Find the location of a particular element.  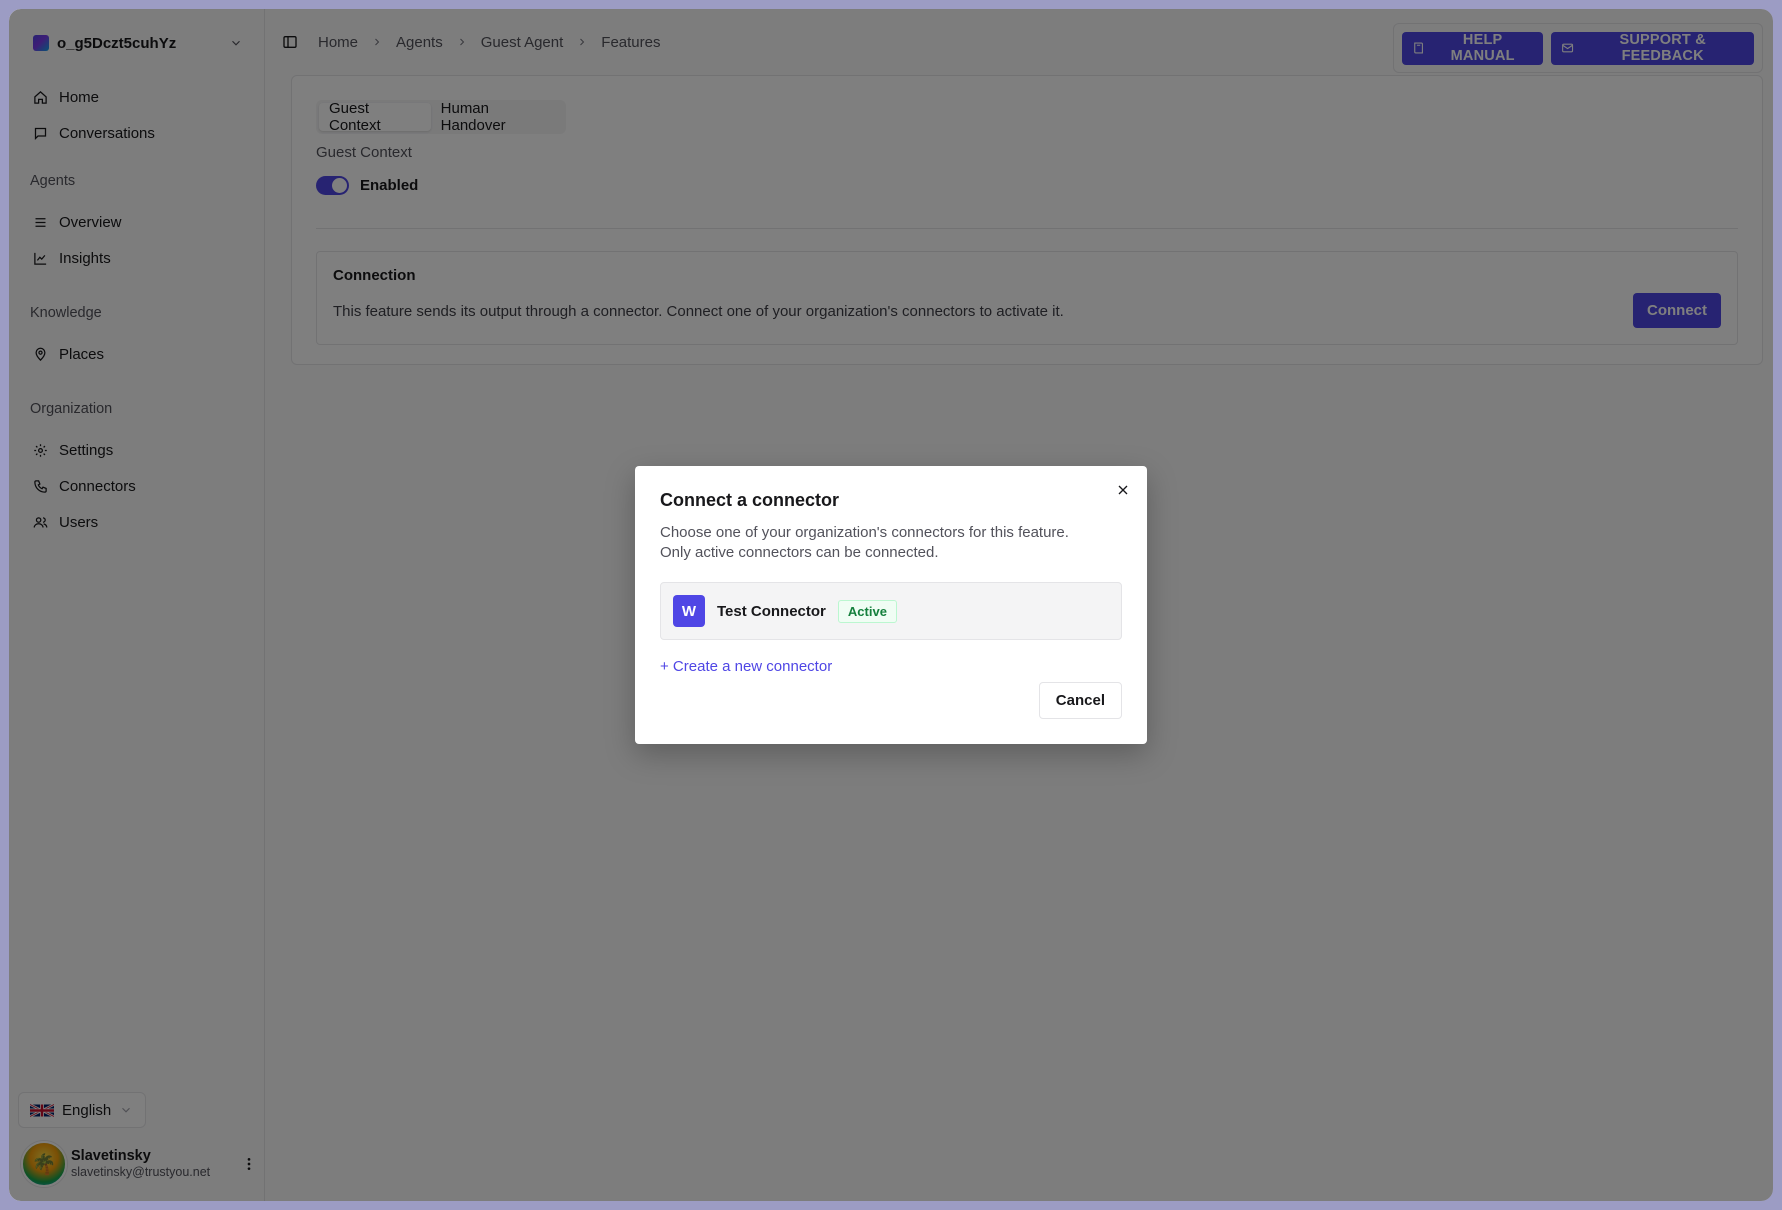

create-connector-link: + Create a new connector is located at coordinates (746, 666).